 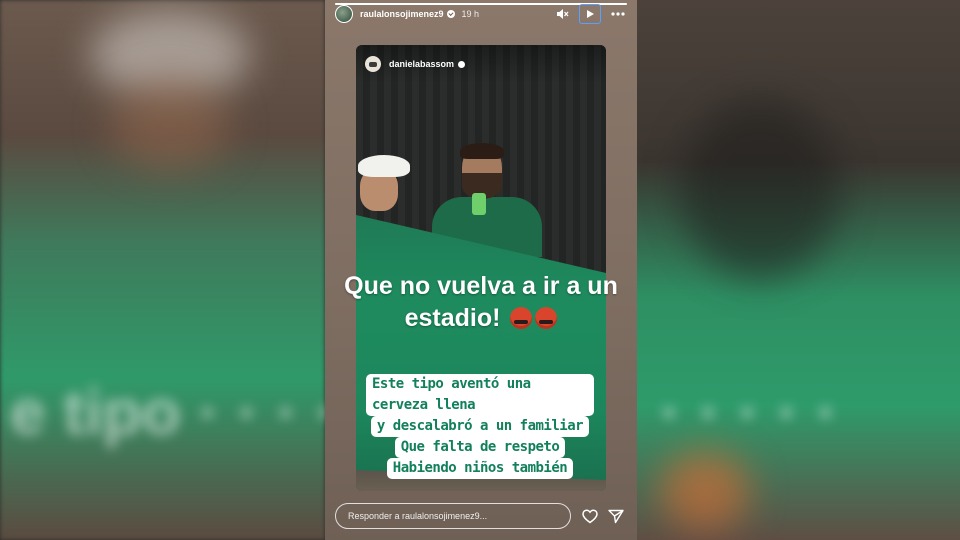 What do you see at coordinates (487, 200) in the screenshot?
I see `bearded-fan-figure` at bounding box center [487, 200].